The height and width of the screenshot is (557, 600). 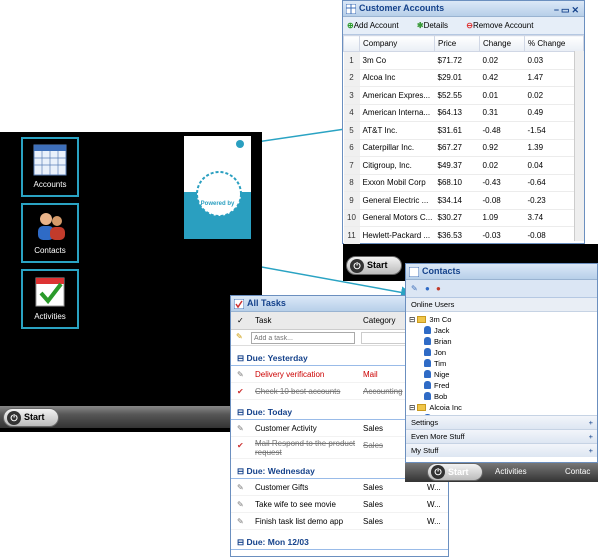 What do you see at coordinates (50, 233) in the screenshot?
I see `contacts-desktop-icon: Contacts` at bounding box center [50, 233].